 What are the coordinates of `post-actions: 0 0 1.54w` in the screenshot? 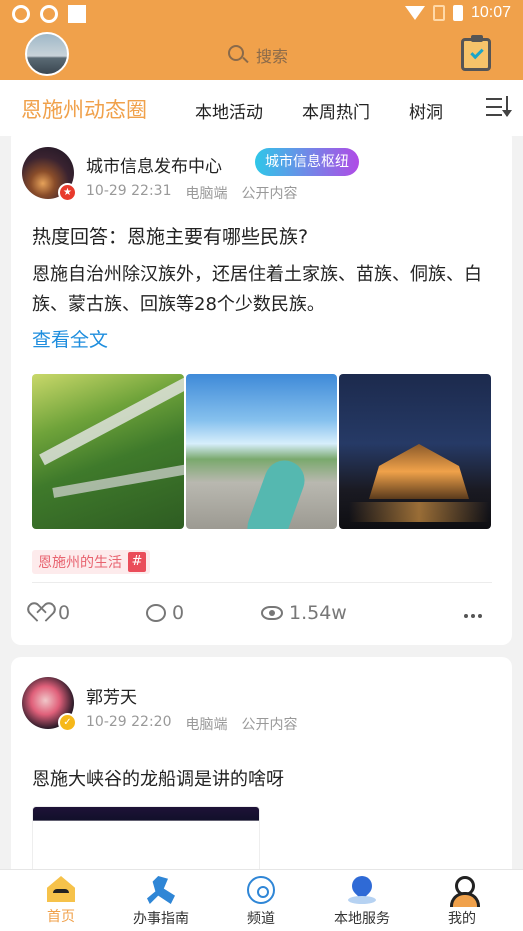 It's located at (262, 617).